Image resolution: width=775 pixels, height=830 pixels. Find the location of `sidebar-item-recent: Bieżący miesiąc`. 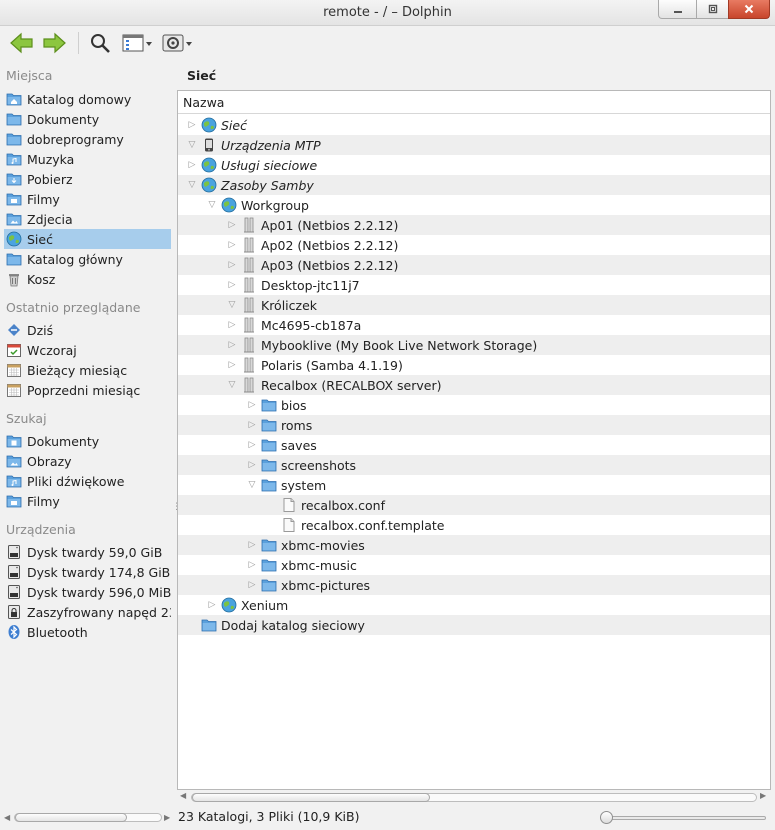

sidebar-item-recent: Bieżący miesiąc is located at coordinates (87, 370).